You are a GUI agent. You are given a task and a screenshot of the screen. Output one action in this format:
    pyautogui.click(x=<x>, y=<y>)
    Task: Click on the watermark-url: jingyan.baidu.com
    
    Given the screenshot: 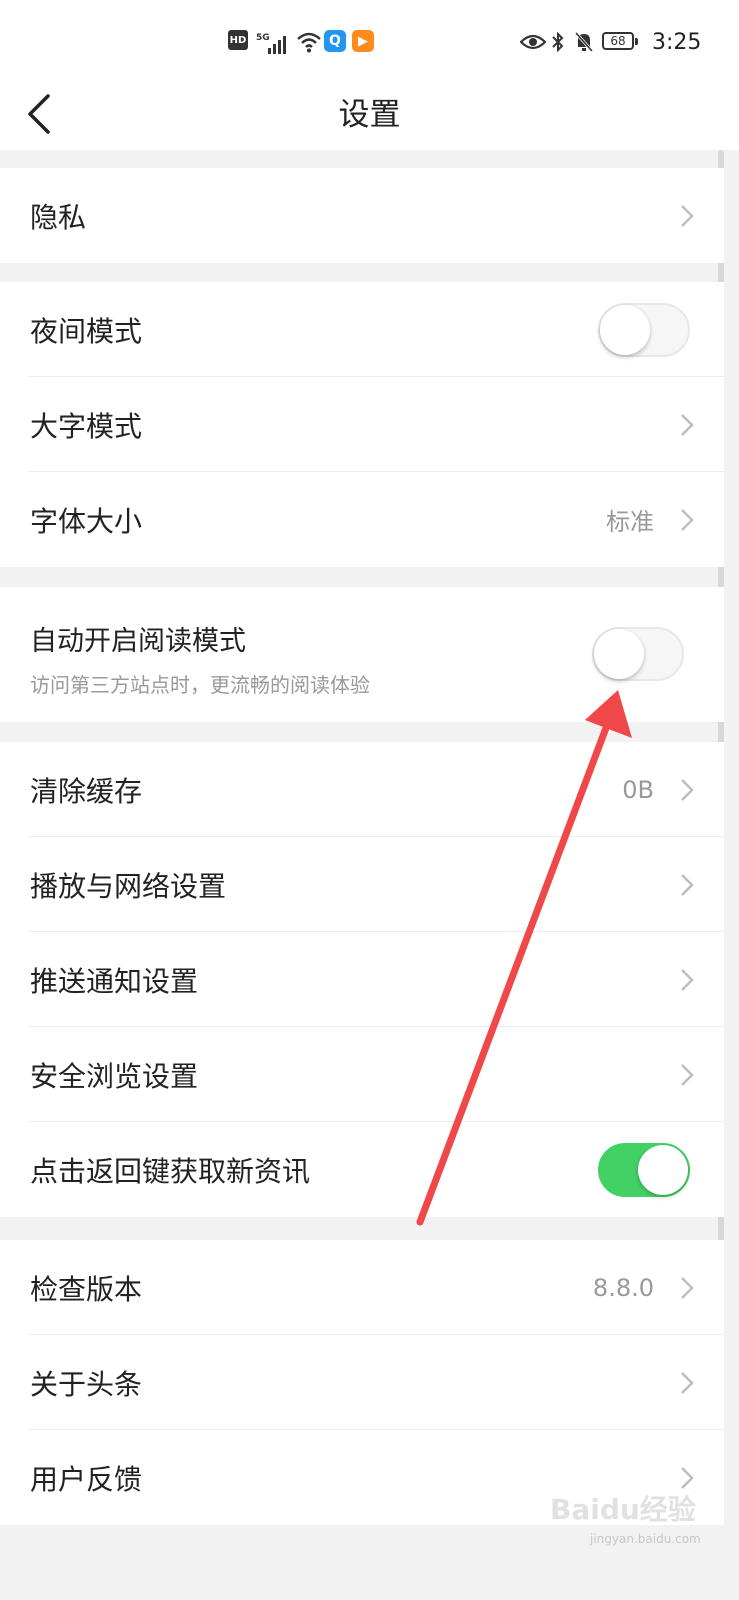 What is the action you would take?
    pyautogui.click(x=645, y=1539)
    